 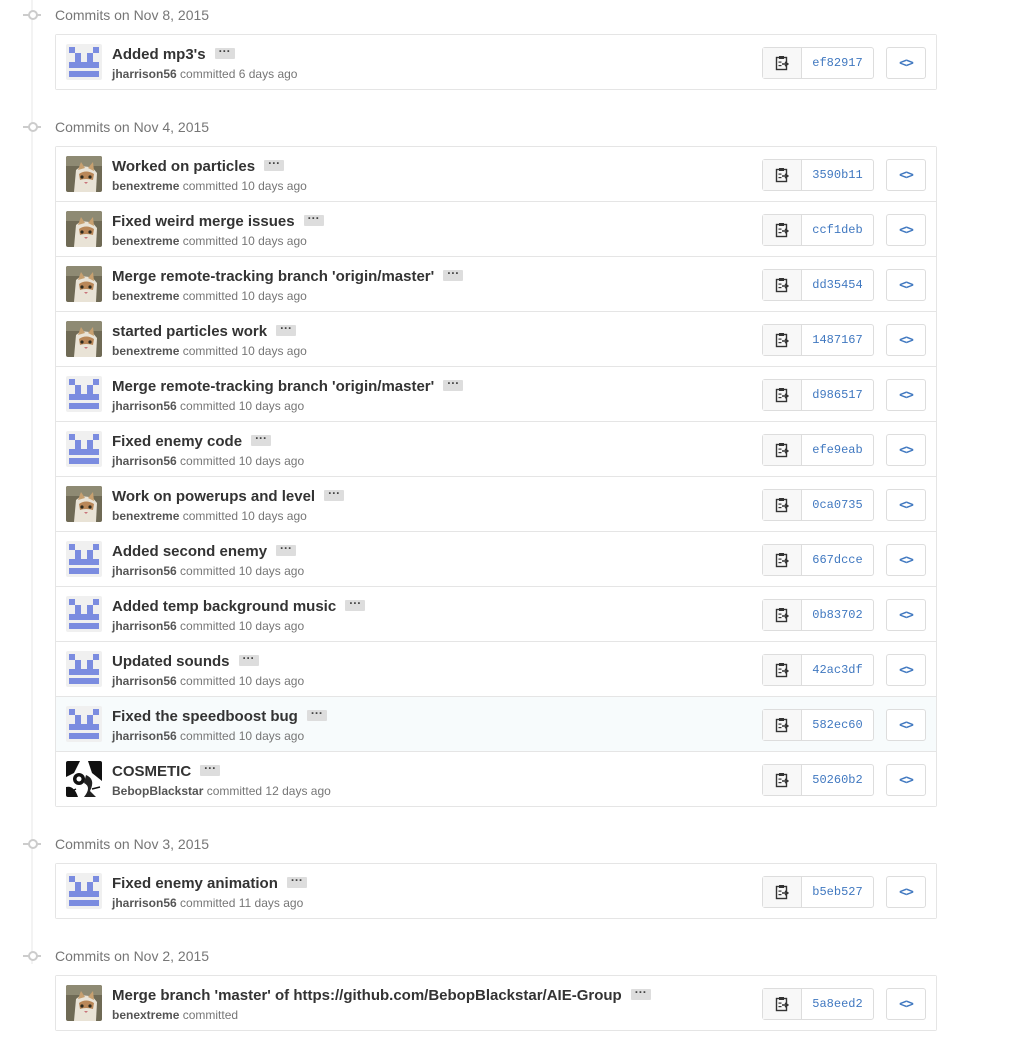 What do you see at coordinates (837, 340) in the screenshot?
I see `commit-sha-link: 1487167` at bounding box center [837, 340].